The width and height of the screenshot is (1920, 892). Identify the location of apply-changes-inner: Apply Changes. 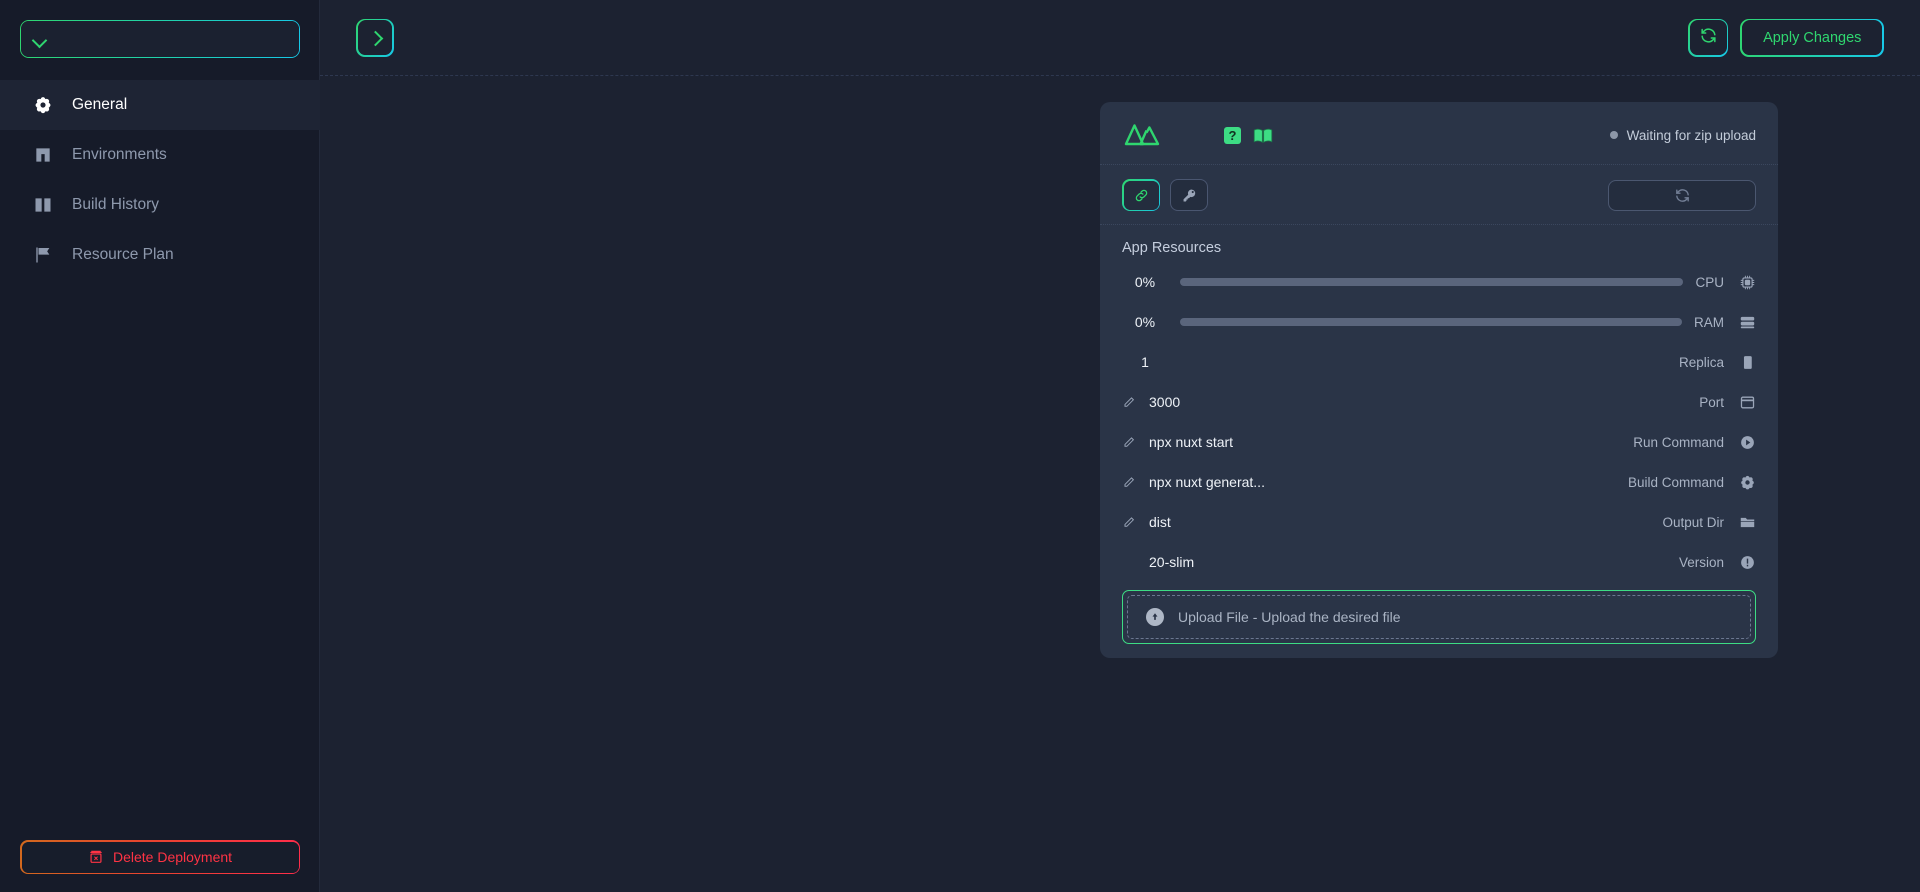
(1812, 37).